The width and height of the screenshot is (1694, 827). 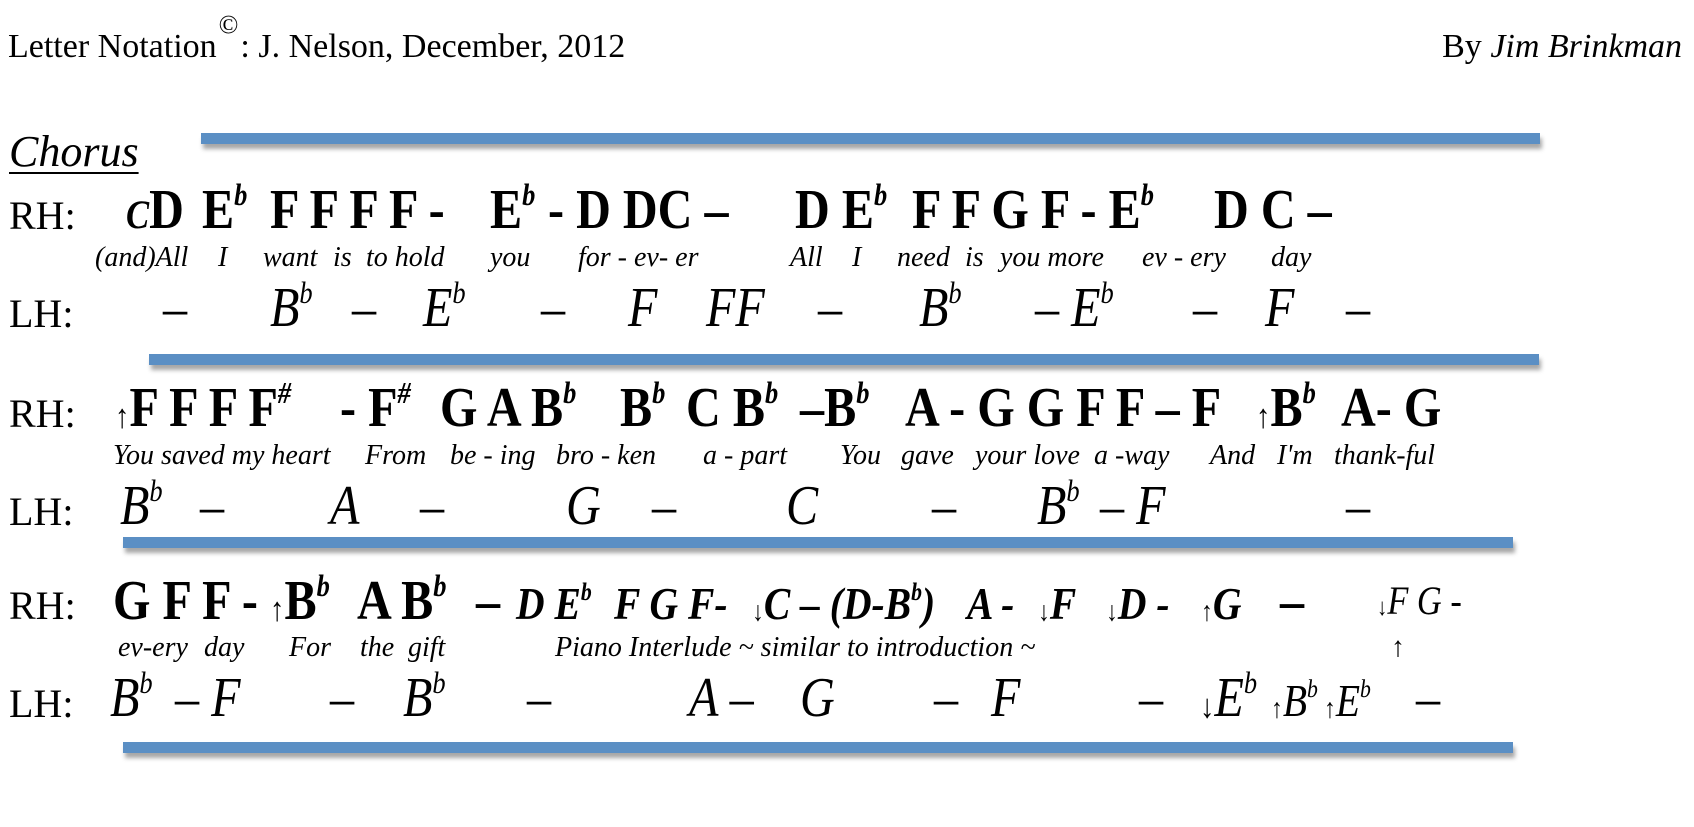 I want to click on rh-note-group: D Eb, so click(x=554, y=603).